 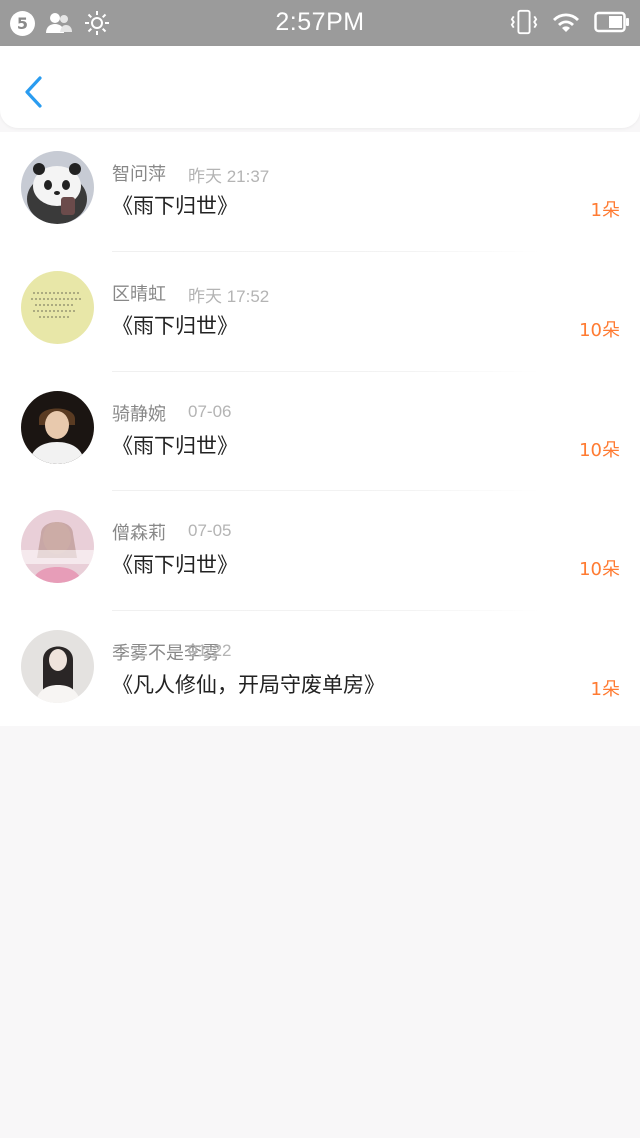 What do you see at coordinates (229, 296) in the screenshot?
I see `sent-time: 昨天 17:52` at bounding box center [229, 296].